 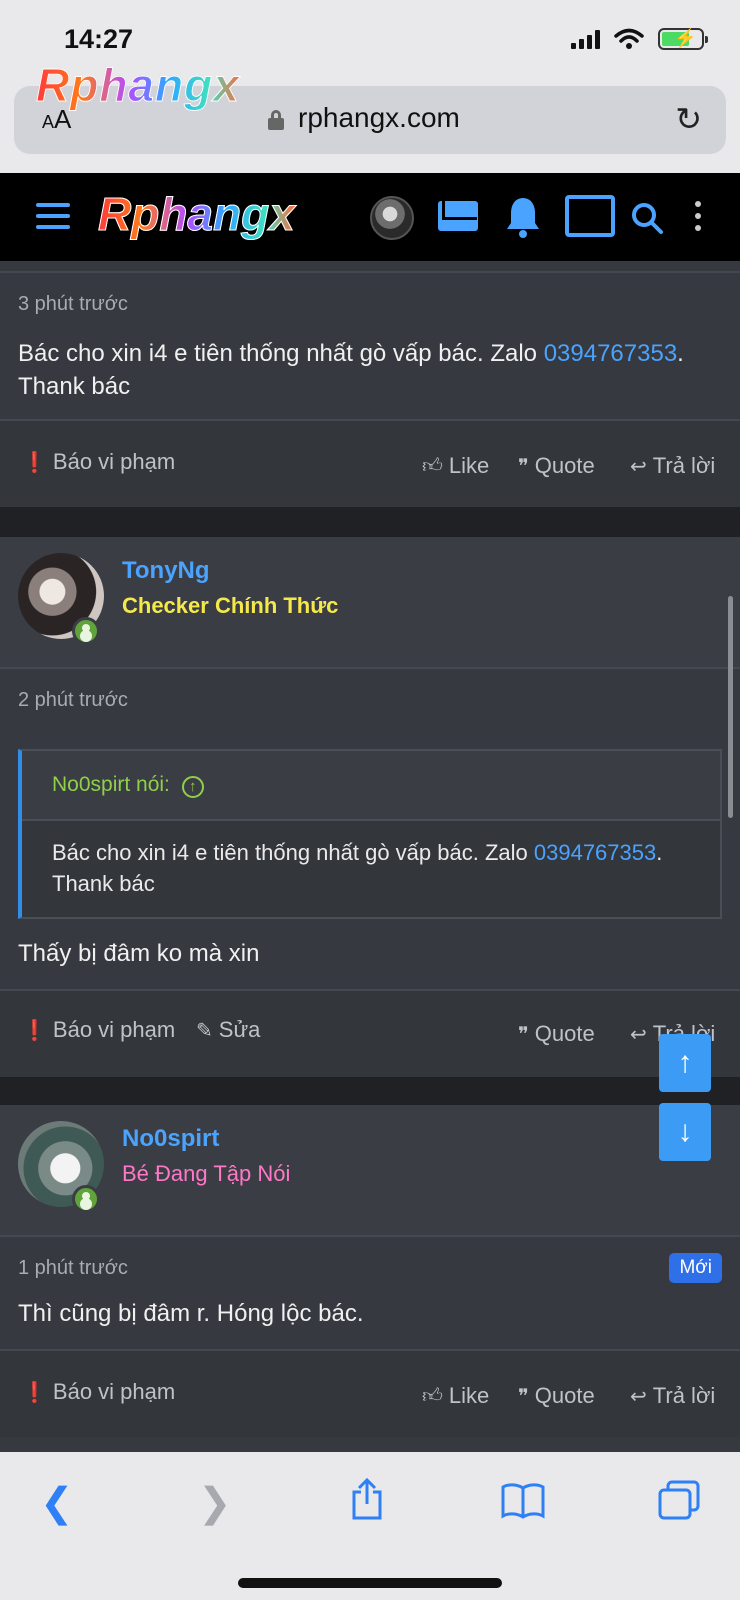 I want to click on post-user-block: TonyNg Checker Chính Thức, so click(x=370, y=602).